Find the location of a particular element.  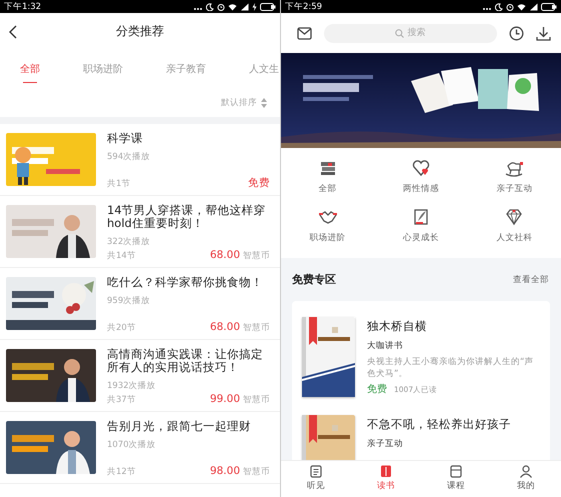

lesson-count: 共12节 is located at coordinates (121, 472).